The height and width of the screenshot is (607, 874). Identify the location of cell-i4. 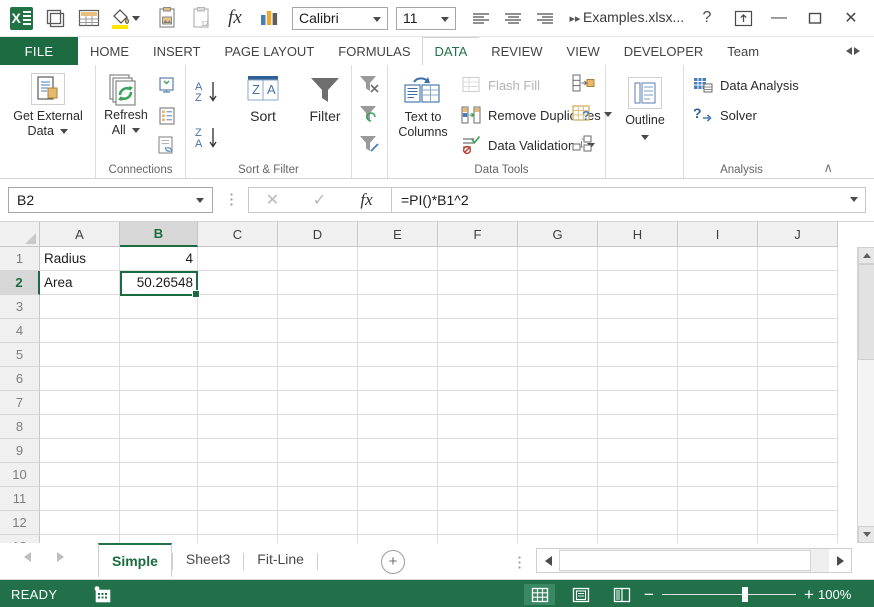
(718, 331).